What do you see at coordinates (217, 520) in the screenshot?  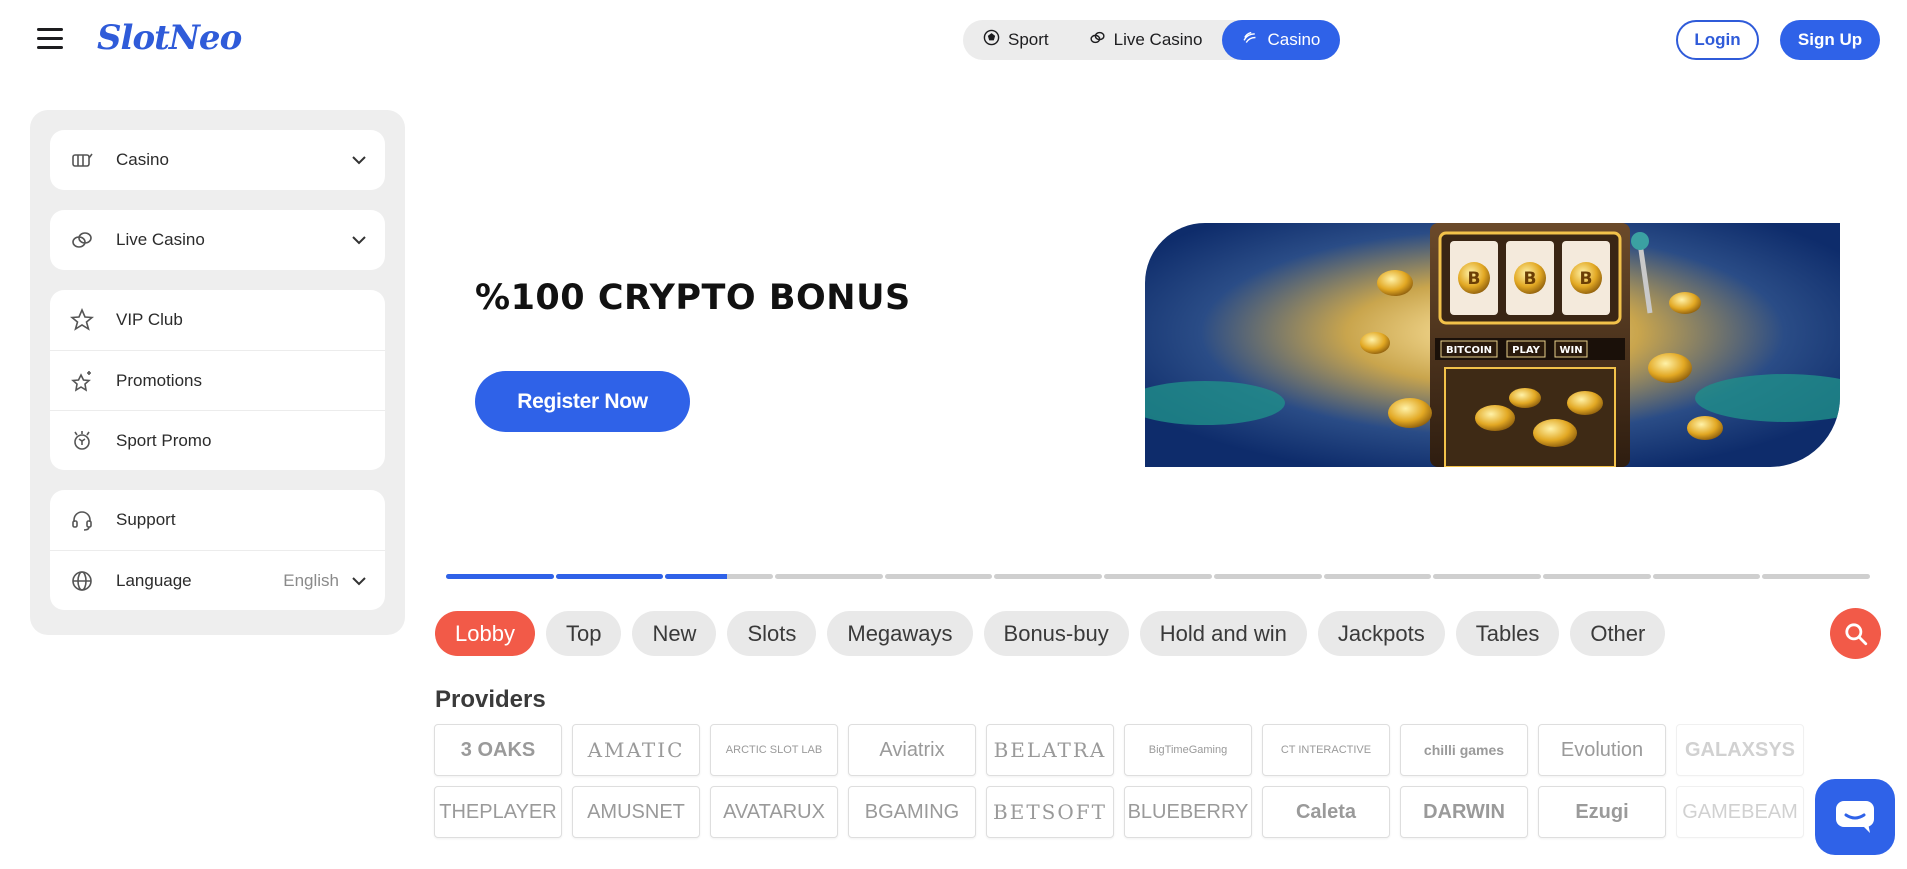 I see `sidebar-item-support: Support` at bounding box center [217, 520].